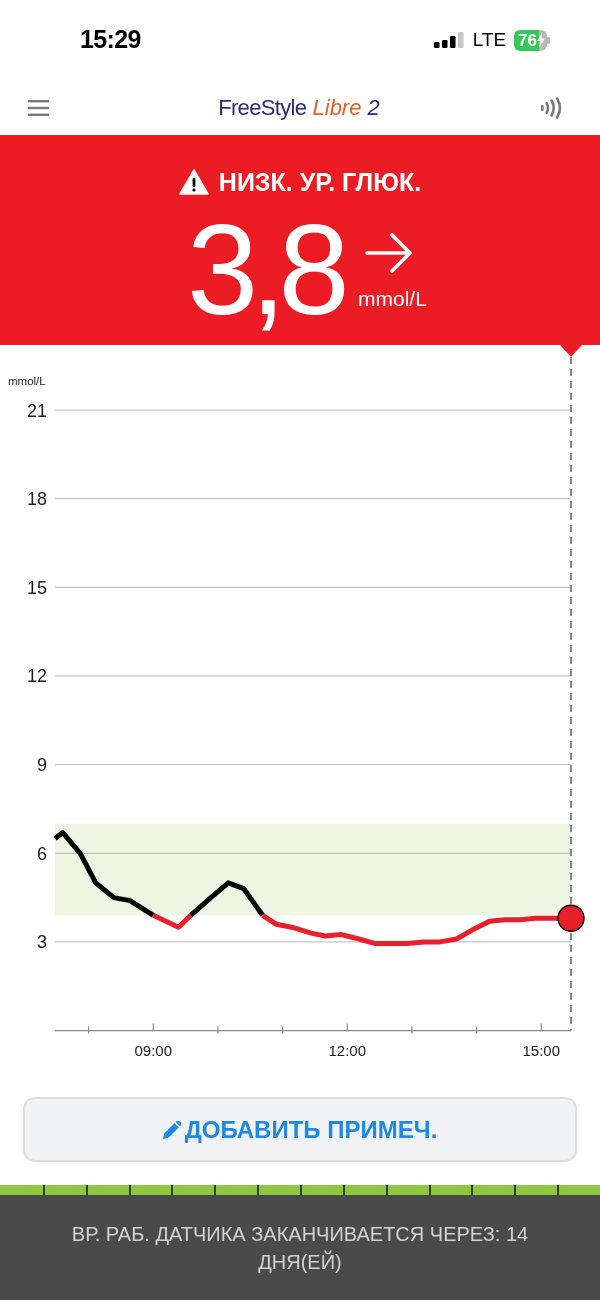  What do you see at coordinates (27, 381) in the screenshot?
I see `y-axis-unit-label: mmol/L` at bounding box center [27, 381].